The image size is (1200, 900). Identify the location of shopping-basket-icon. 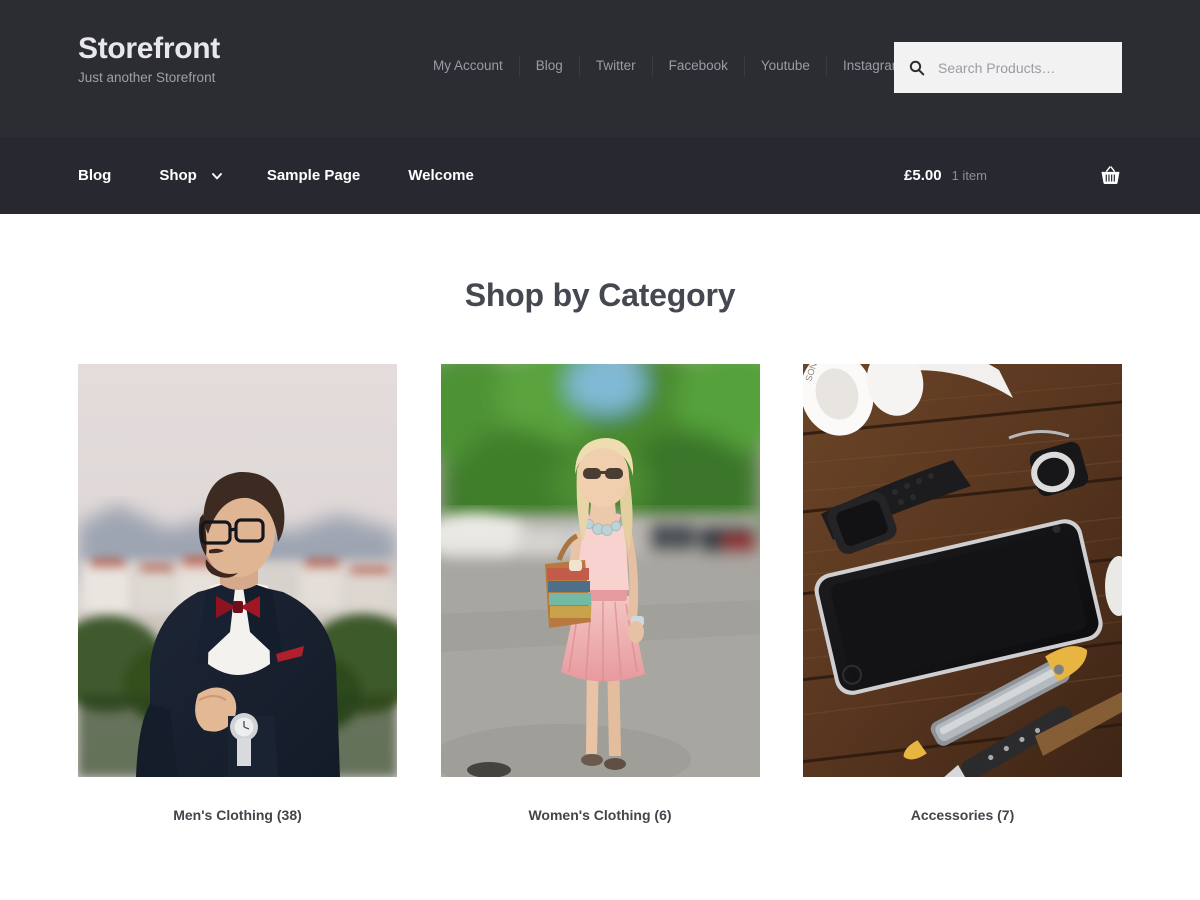
(1110, 175).